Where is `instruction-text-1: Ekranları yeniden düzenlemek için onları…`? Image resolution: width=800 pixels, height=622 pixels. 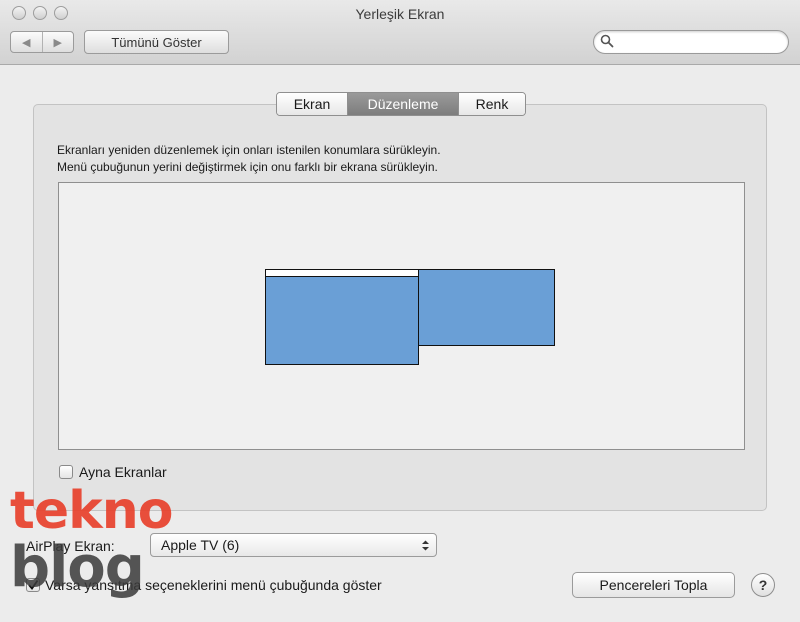 instruction-text-1: Ekranları yeniden düzenlemek için onları… is located at coordinates (249, 150).